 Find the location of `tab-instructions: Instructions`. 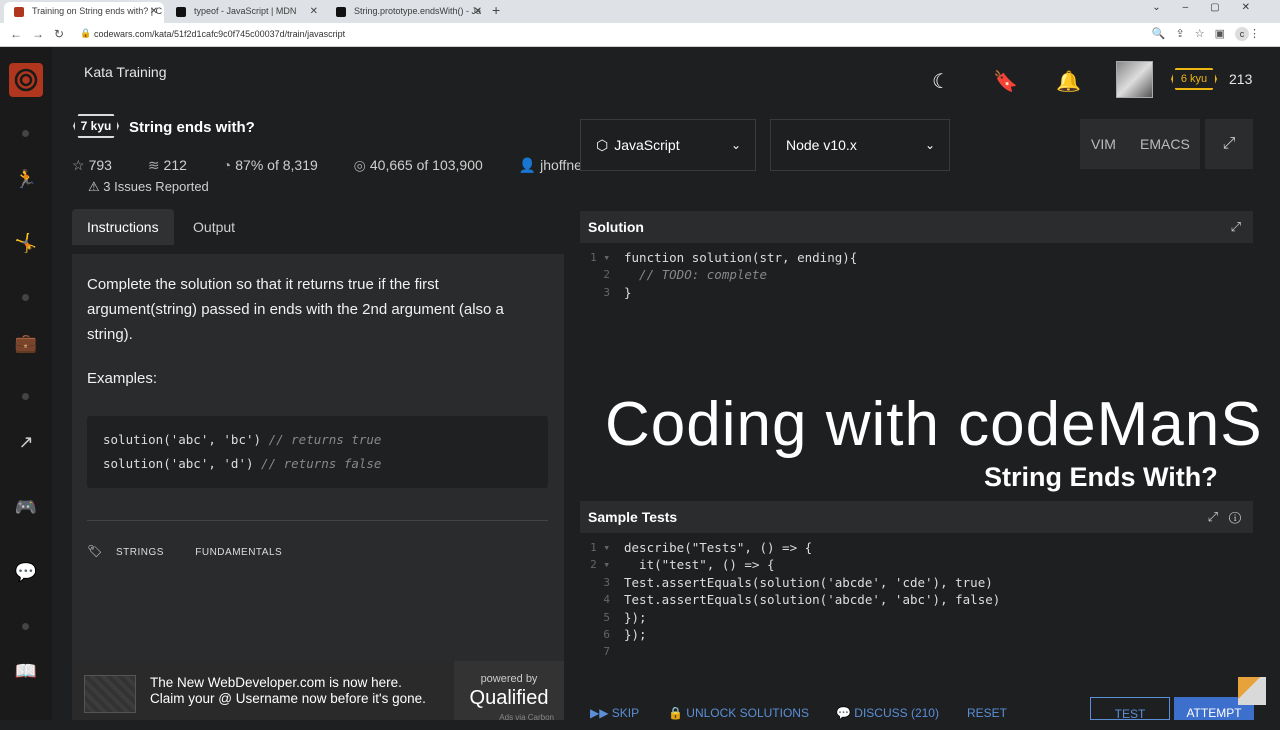

tab-instructions: Instructions is located at coordinates (123, 227).